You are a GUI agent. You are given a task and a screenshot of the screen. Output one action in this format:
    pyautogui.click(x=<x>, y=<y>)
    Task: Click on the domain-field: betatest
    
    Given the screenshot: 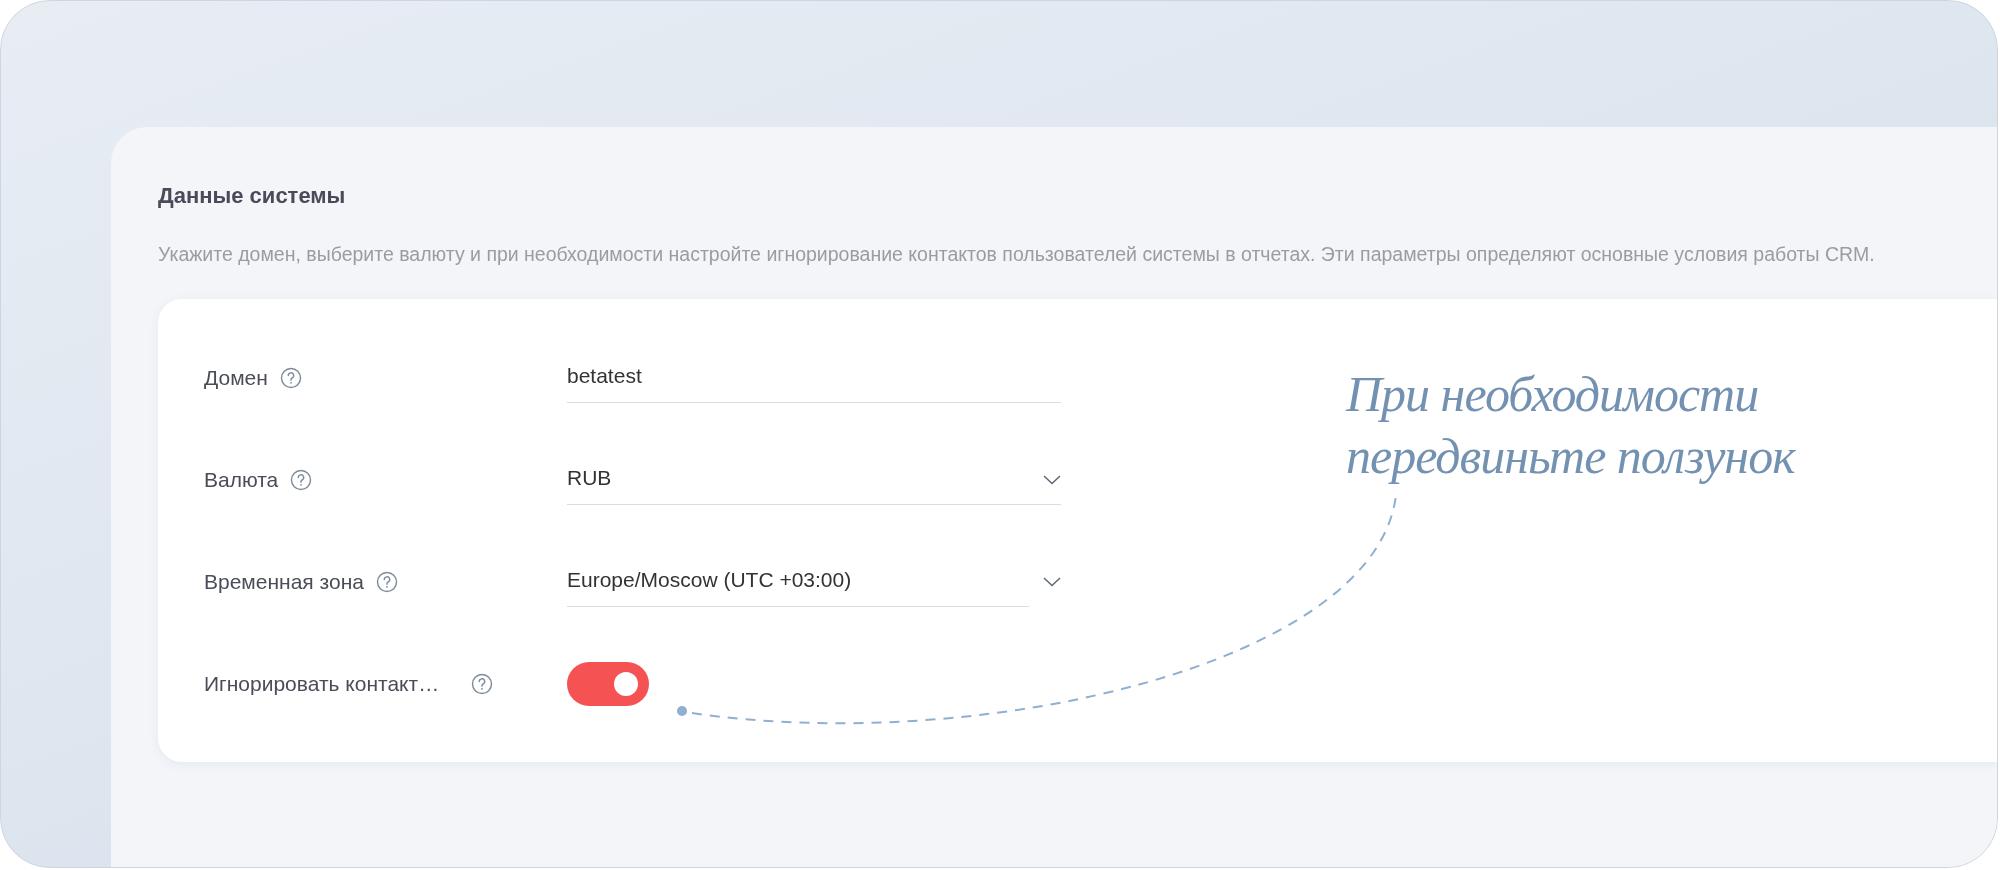 What is the action you would take?
    pyautogui.click(x=814, y=378)
    